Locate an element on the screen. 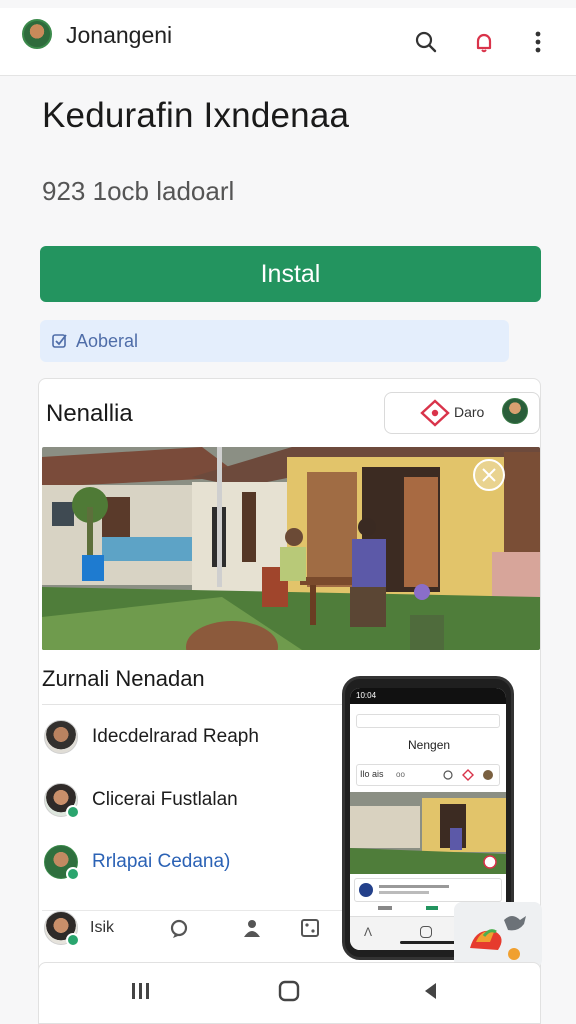 This screenshot has width=576, height=1024. chat-icon is located at coordinates (179, 929).